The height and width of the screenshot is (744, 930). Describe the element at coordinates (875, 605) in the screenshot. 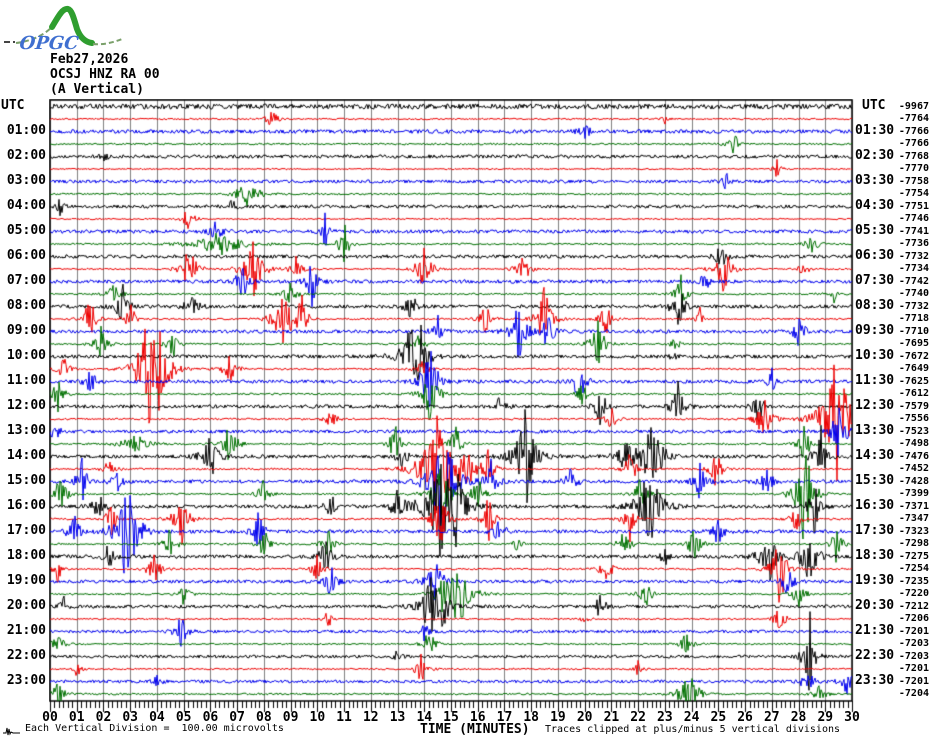

I see `right-time-label: 20:30` at that location.